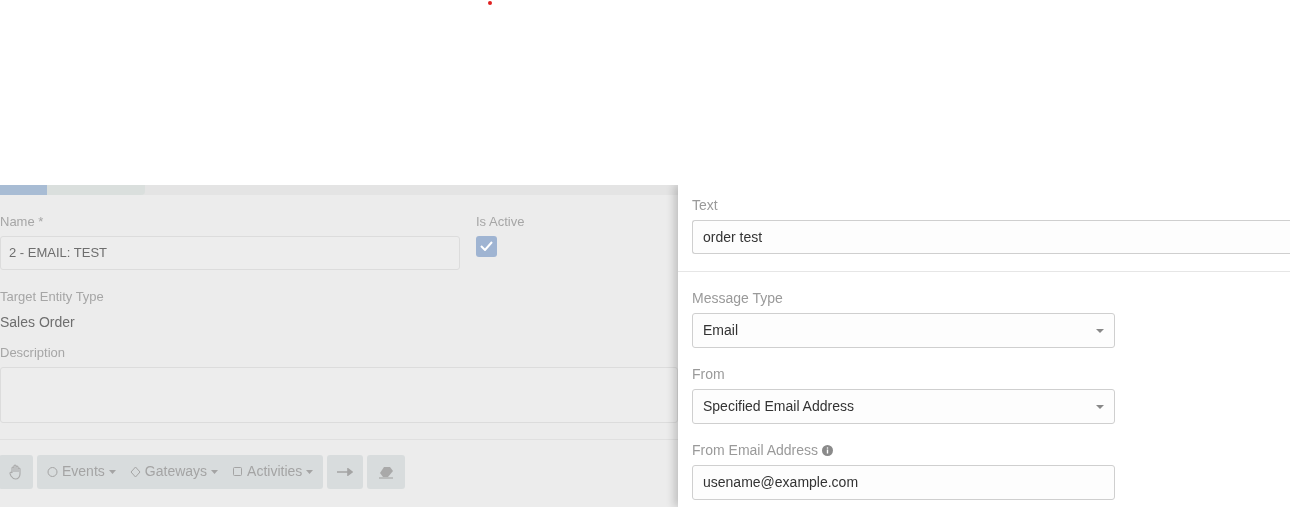 The height and width of the screenshot is (507, 1290). What do you see at coordinates (828, 450) in the screenshot?
I see `info-icon` at bounding box center [828, 450].